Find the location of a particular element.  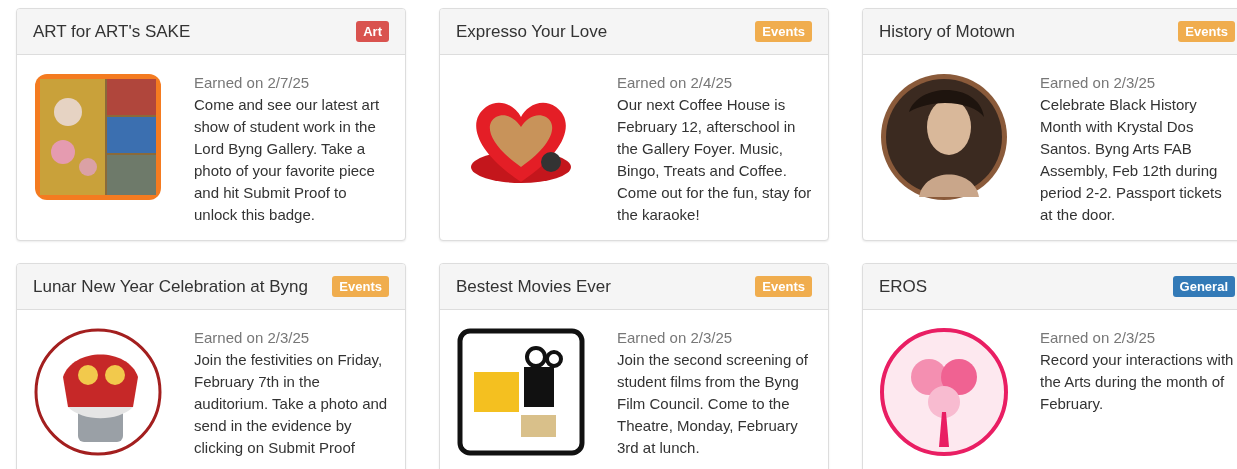

badge-description: Come and see our latest art show of student work in the Lord Byng Gallery. Take a photo of your favorite piece and hit Submit Proof to unlock this badge. is located at coordinates (287, 160).